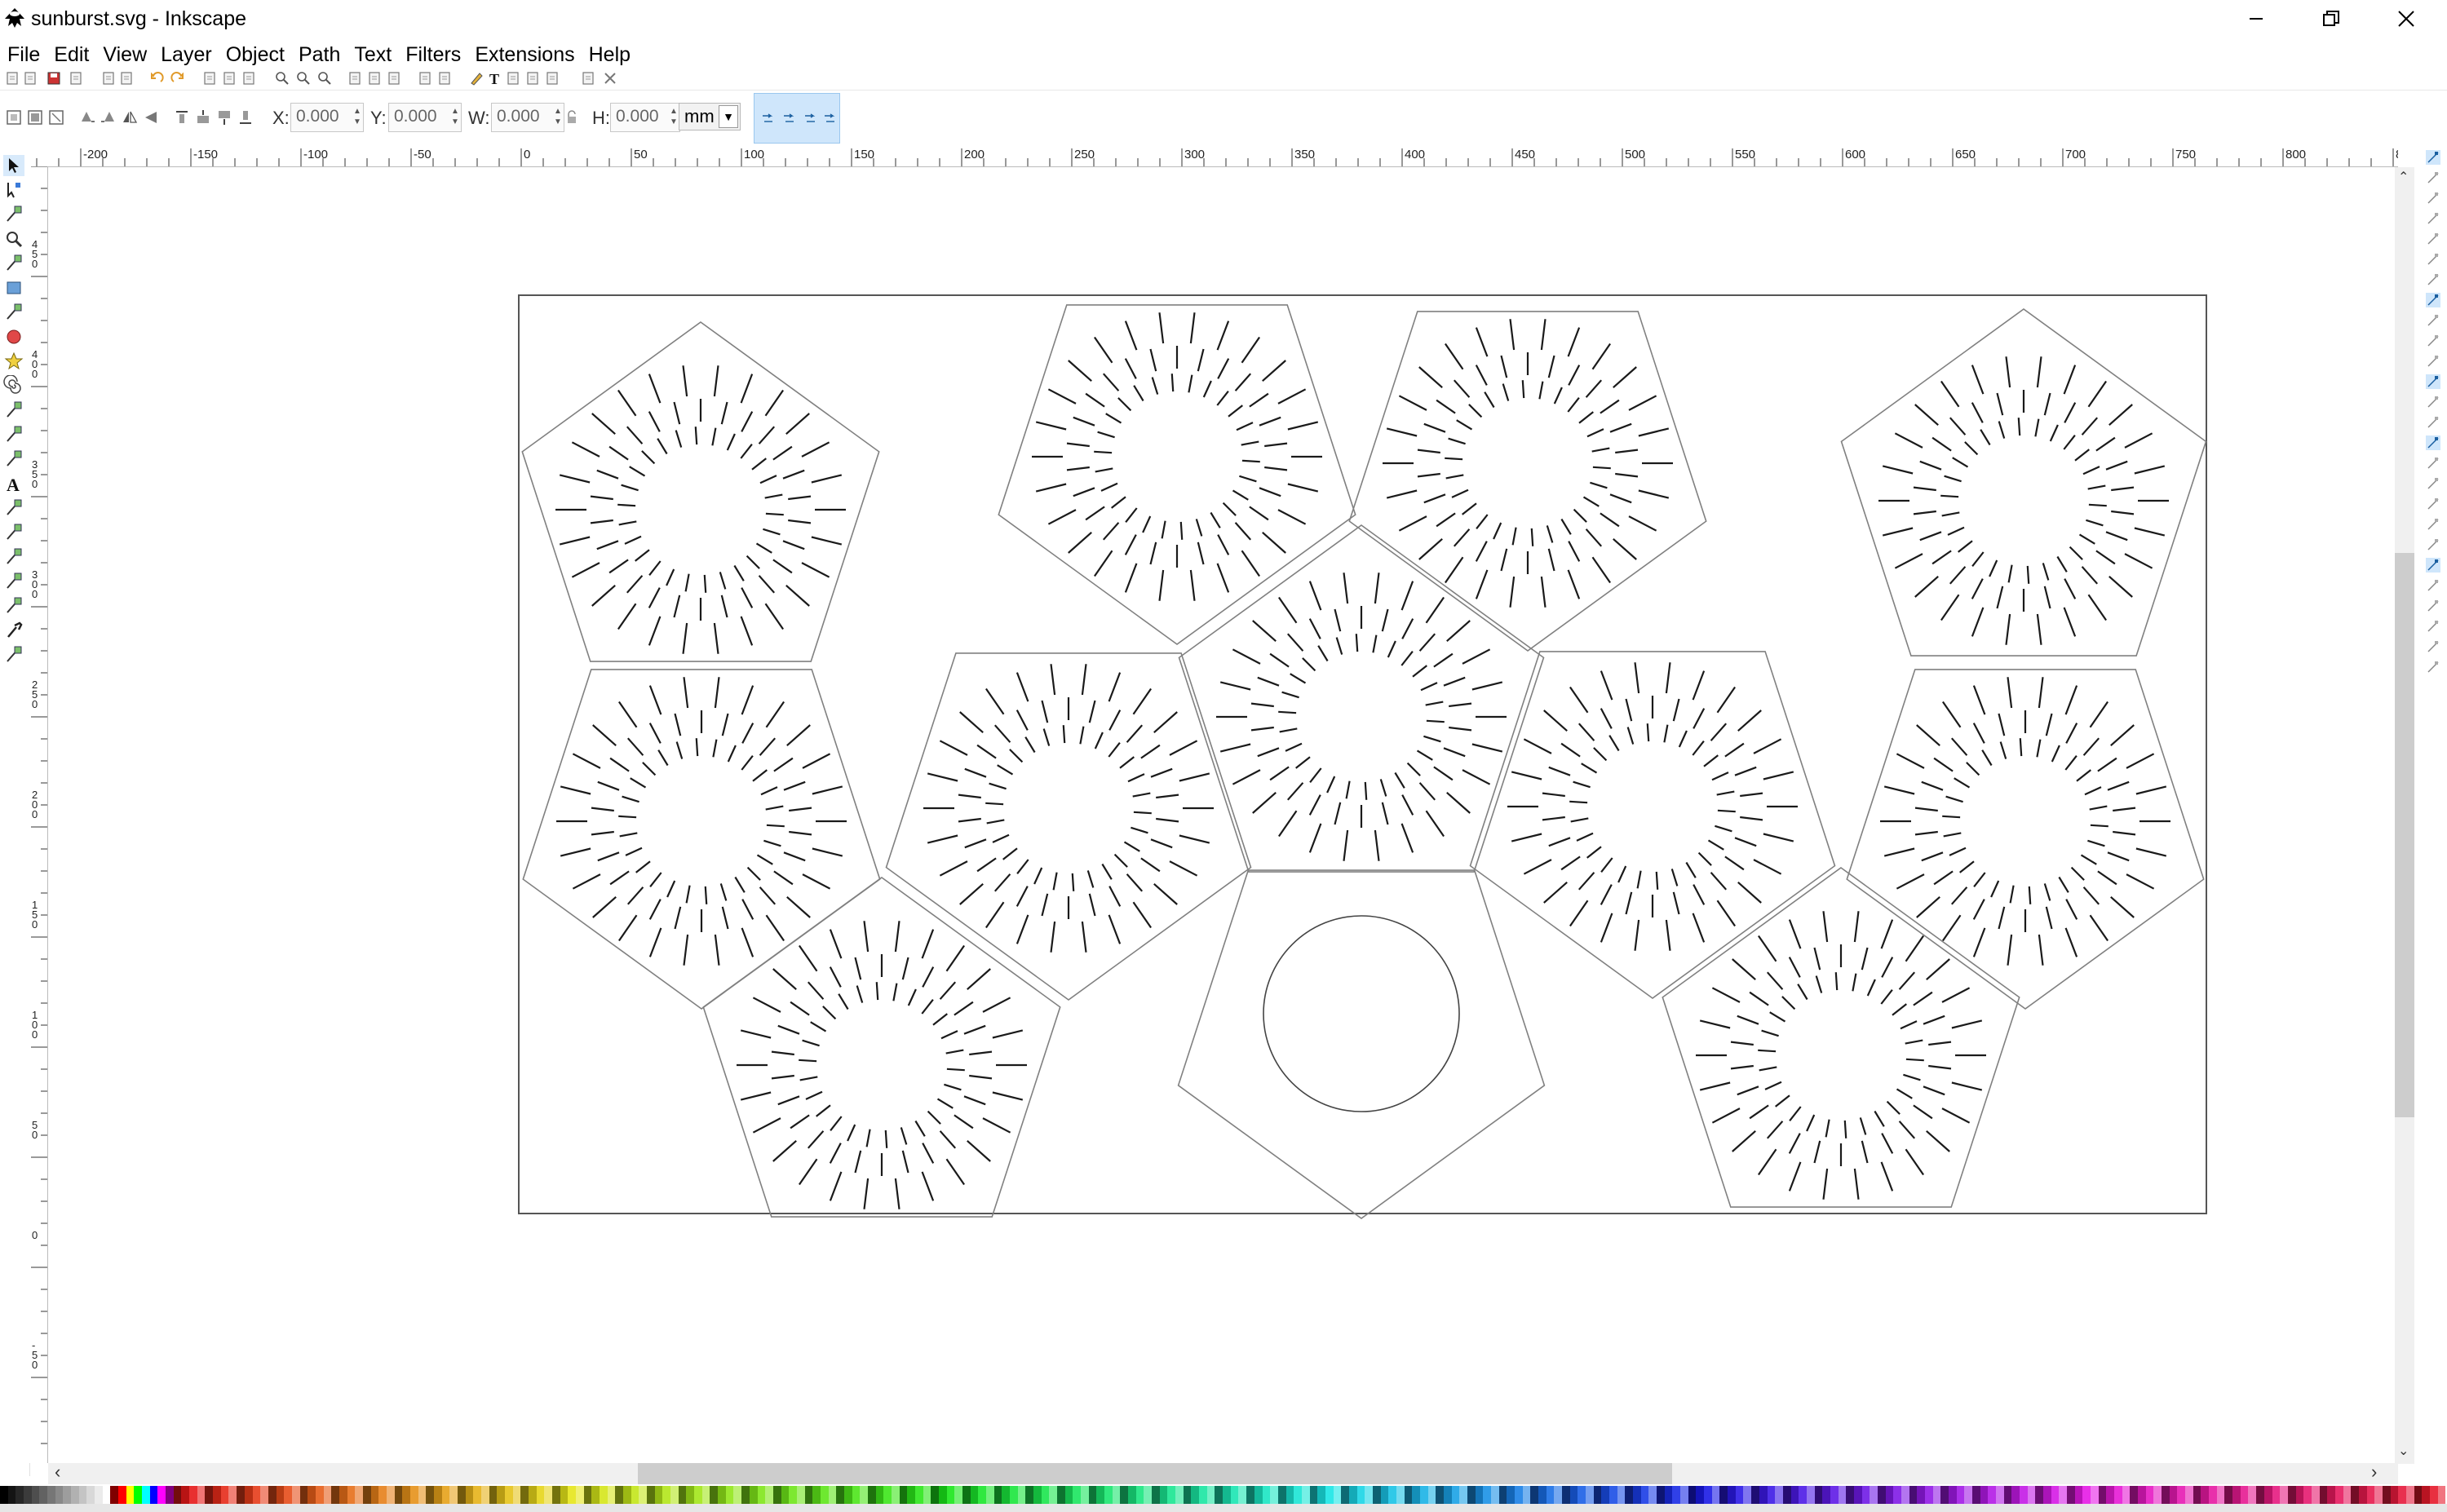 This screenshot has width=2447, height=1512. Describe the element at coordinates (809, 119) in the screenshot. I see `move-gradients-toggle-icon` at that location.